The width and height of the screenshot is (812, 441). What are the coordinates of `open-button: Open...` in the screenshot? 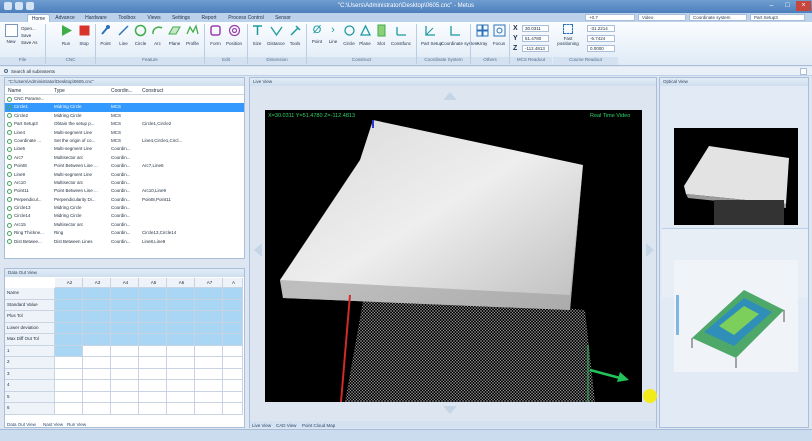 It's located at (29, 28).